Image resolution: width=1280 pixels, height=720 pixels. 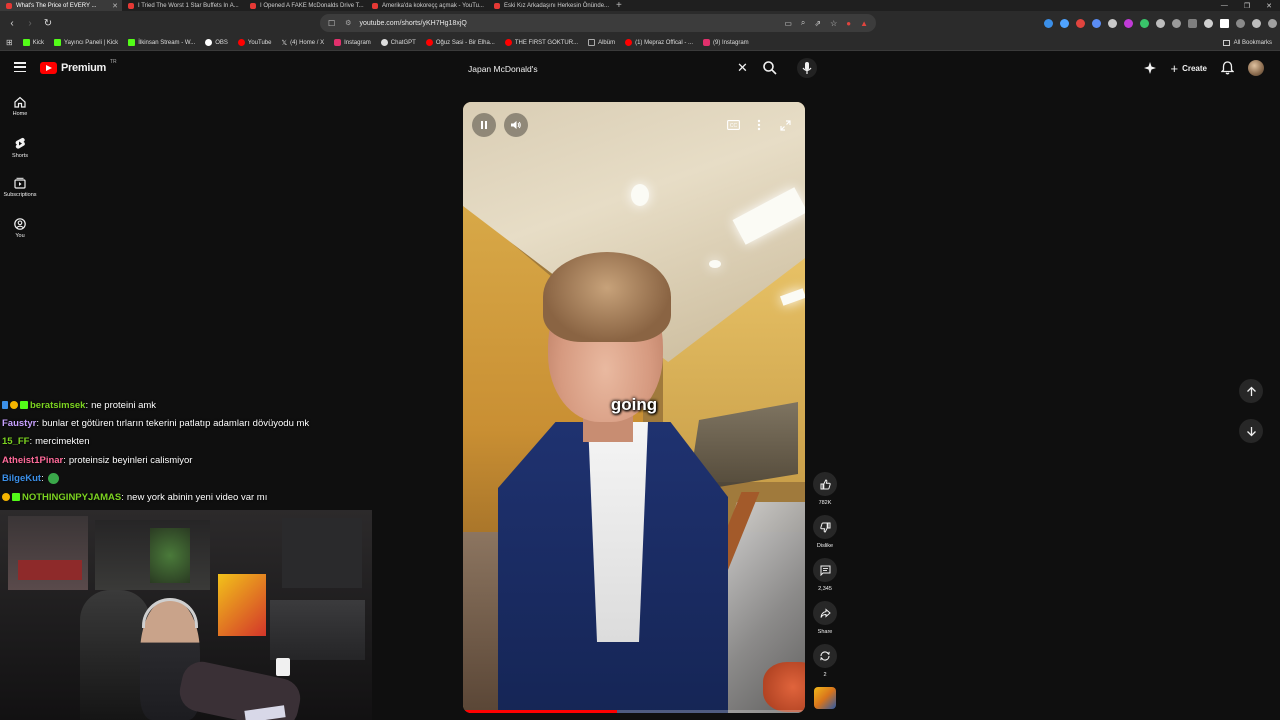 What do you see at coordinates (48, 23) in the screenshot?
I see `reload-icon: ↻` at bounding box center [48, 23].